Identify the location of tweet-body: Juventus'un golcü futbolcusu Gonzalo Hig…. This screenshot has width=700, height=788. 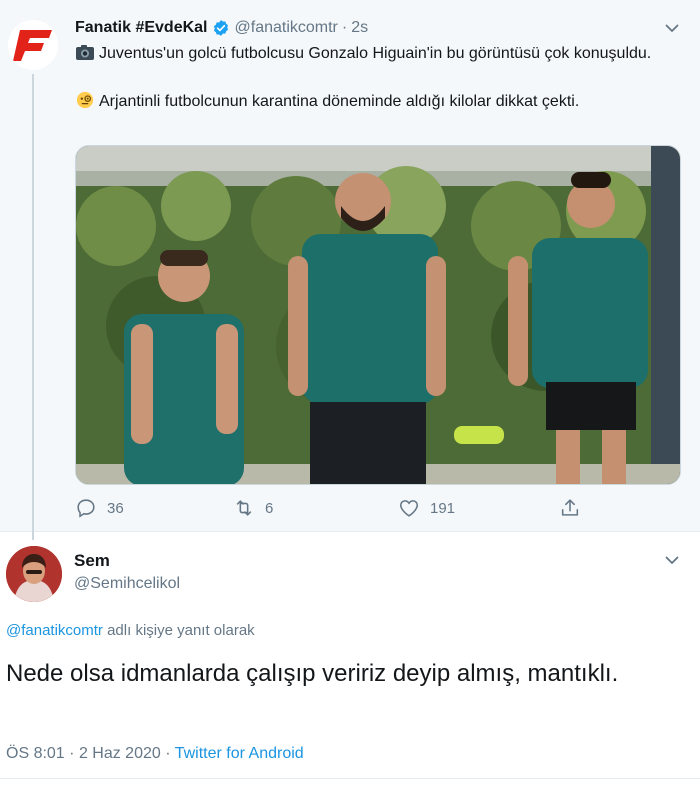
(375, 78).